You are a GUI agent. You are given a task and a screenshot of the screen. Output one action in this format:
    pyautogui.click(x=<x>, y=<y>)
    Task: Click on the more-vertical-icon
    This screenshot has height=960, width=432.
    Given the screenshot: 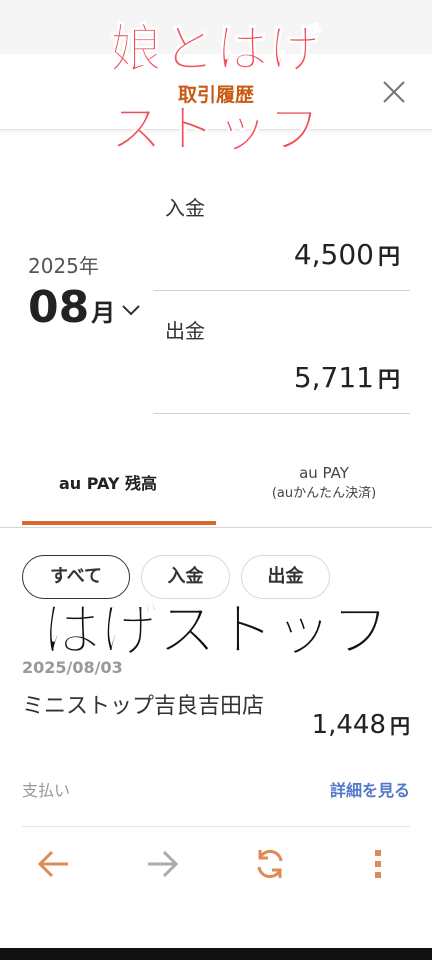 What is the action you would take?
    pyautogui.click(x=378, y=864)
    